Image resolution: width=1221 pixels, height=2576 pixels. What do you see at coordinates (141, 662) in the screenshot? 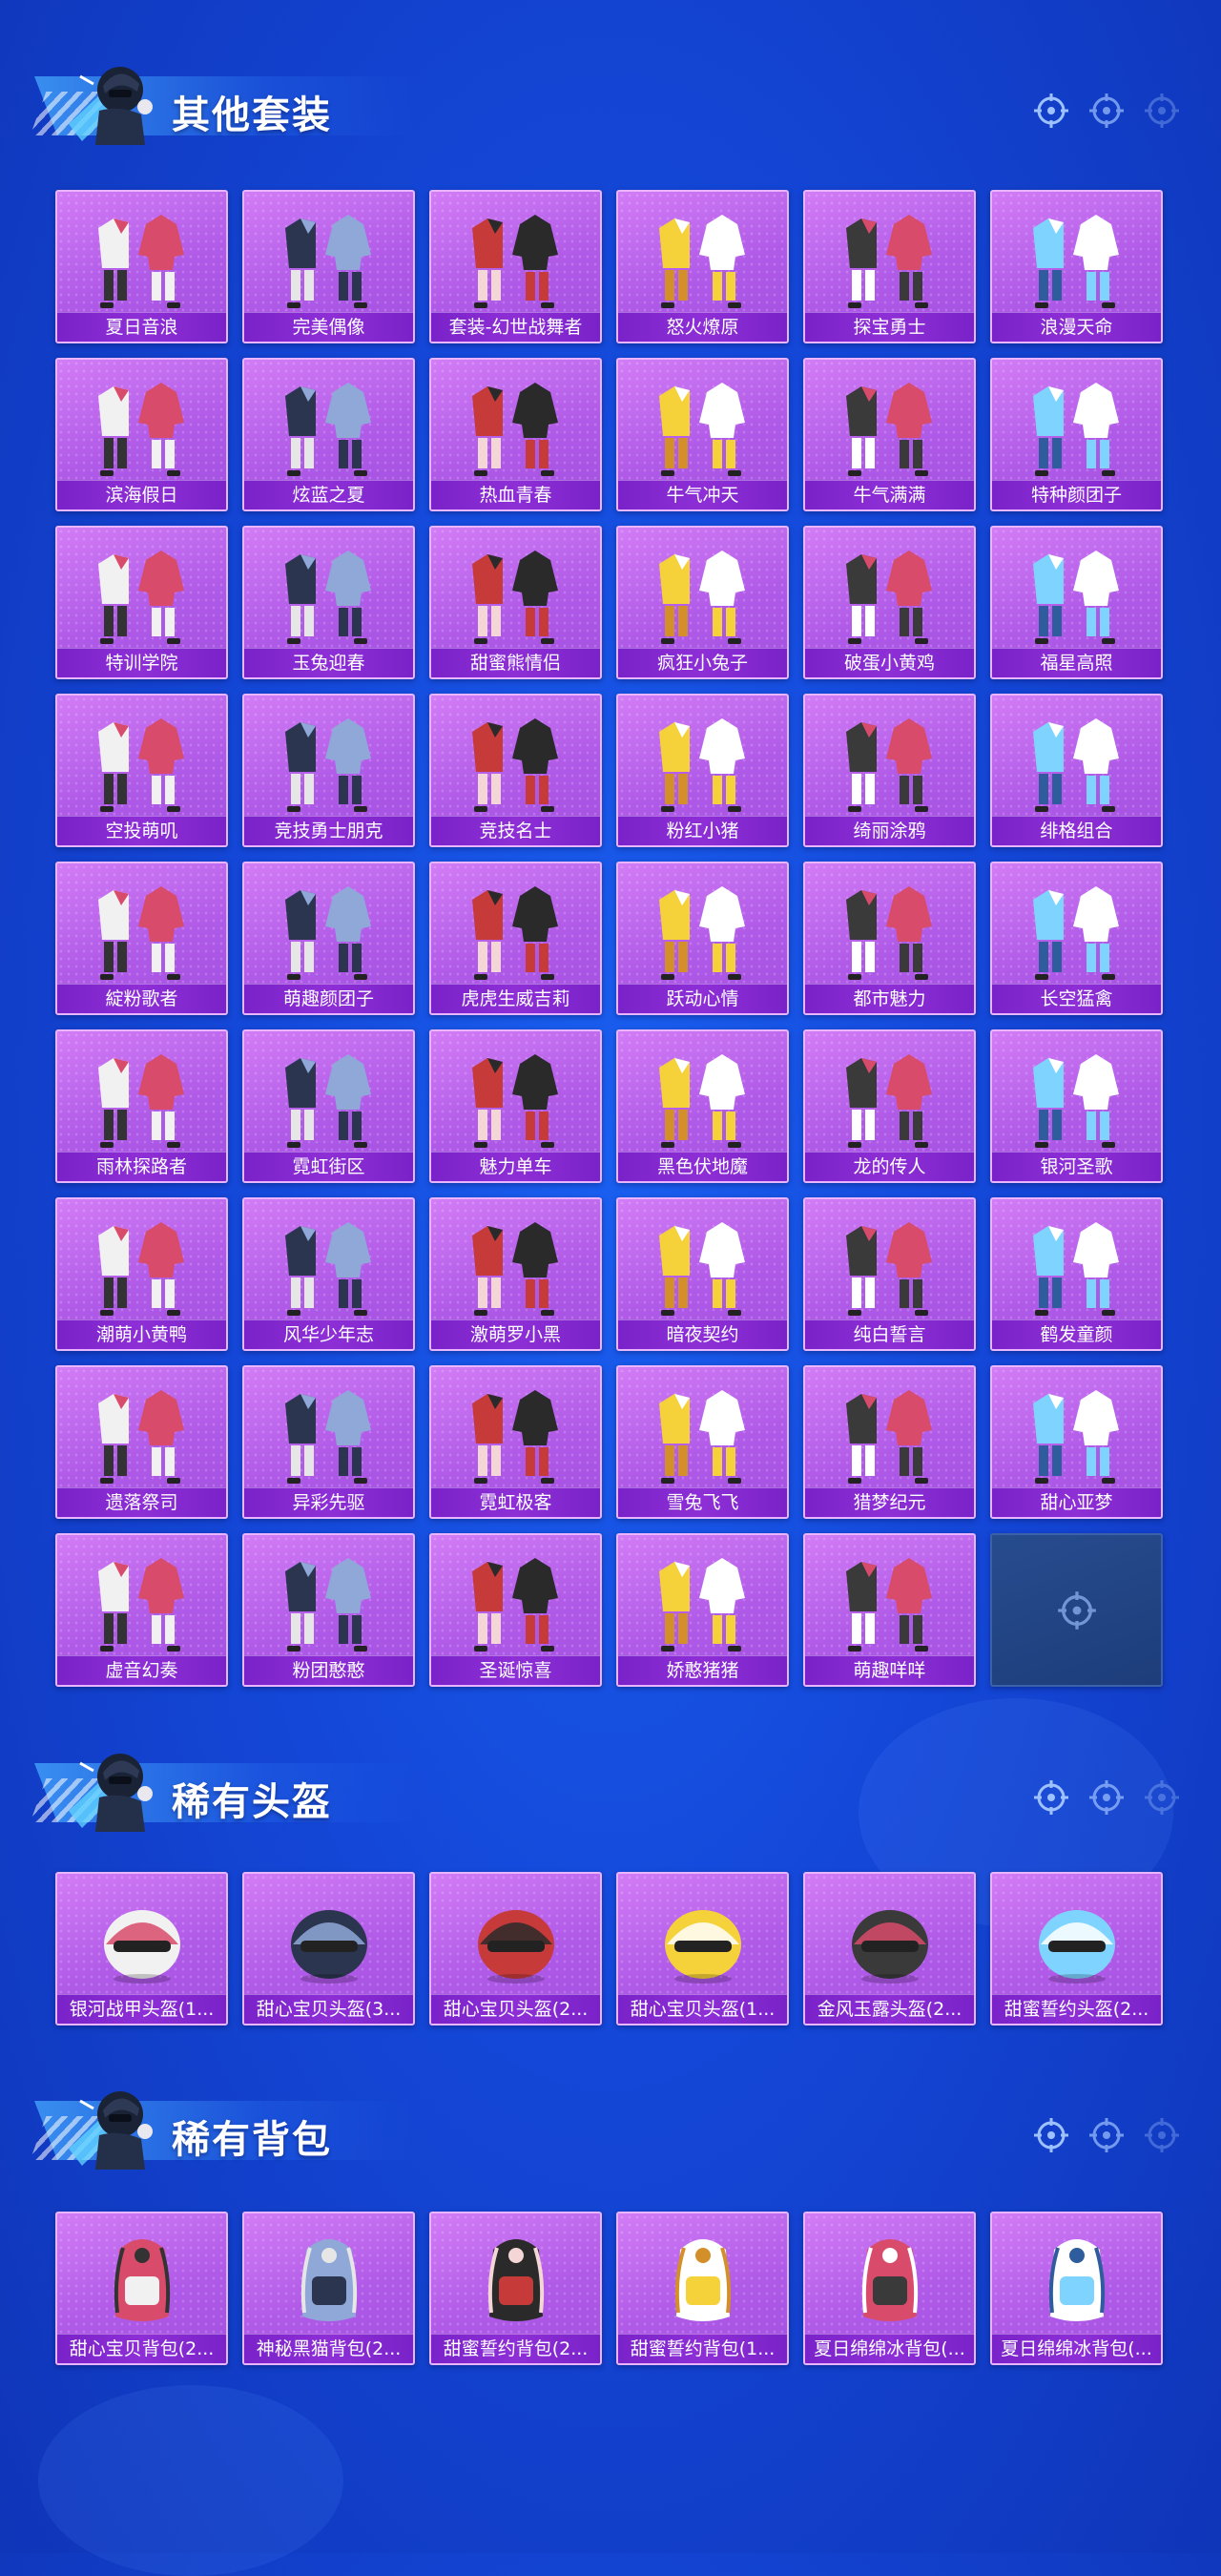
I see `item-name-label: 特训学院` at bounding box center [141, 662].